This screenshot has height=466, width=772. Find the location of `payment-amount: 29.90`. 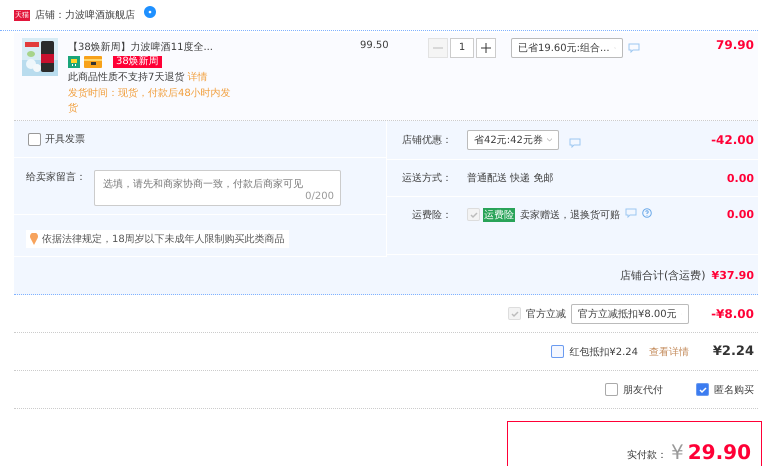

payment-amount: 29.90 is located at coordinates (719, 452).